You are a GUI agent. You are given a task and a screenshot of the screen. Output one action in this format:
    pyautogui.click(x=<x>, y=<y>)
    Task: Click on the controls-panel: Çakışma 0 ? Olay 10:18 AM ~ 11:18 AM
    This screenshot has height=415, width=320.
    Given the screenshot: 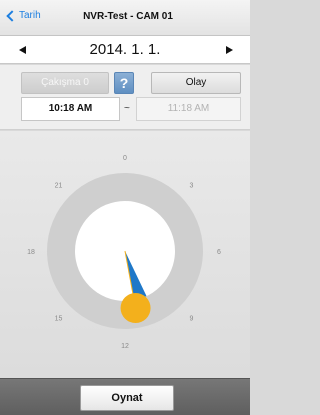 What is the action you would take?
    pyautogui.click(x=125, y=97)
    